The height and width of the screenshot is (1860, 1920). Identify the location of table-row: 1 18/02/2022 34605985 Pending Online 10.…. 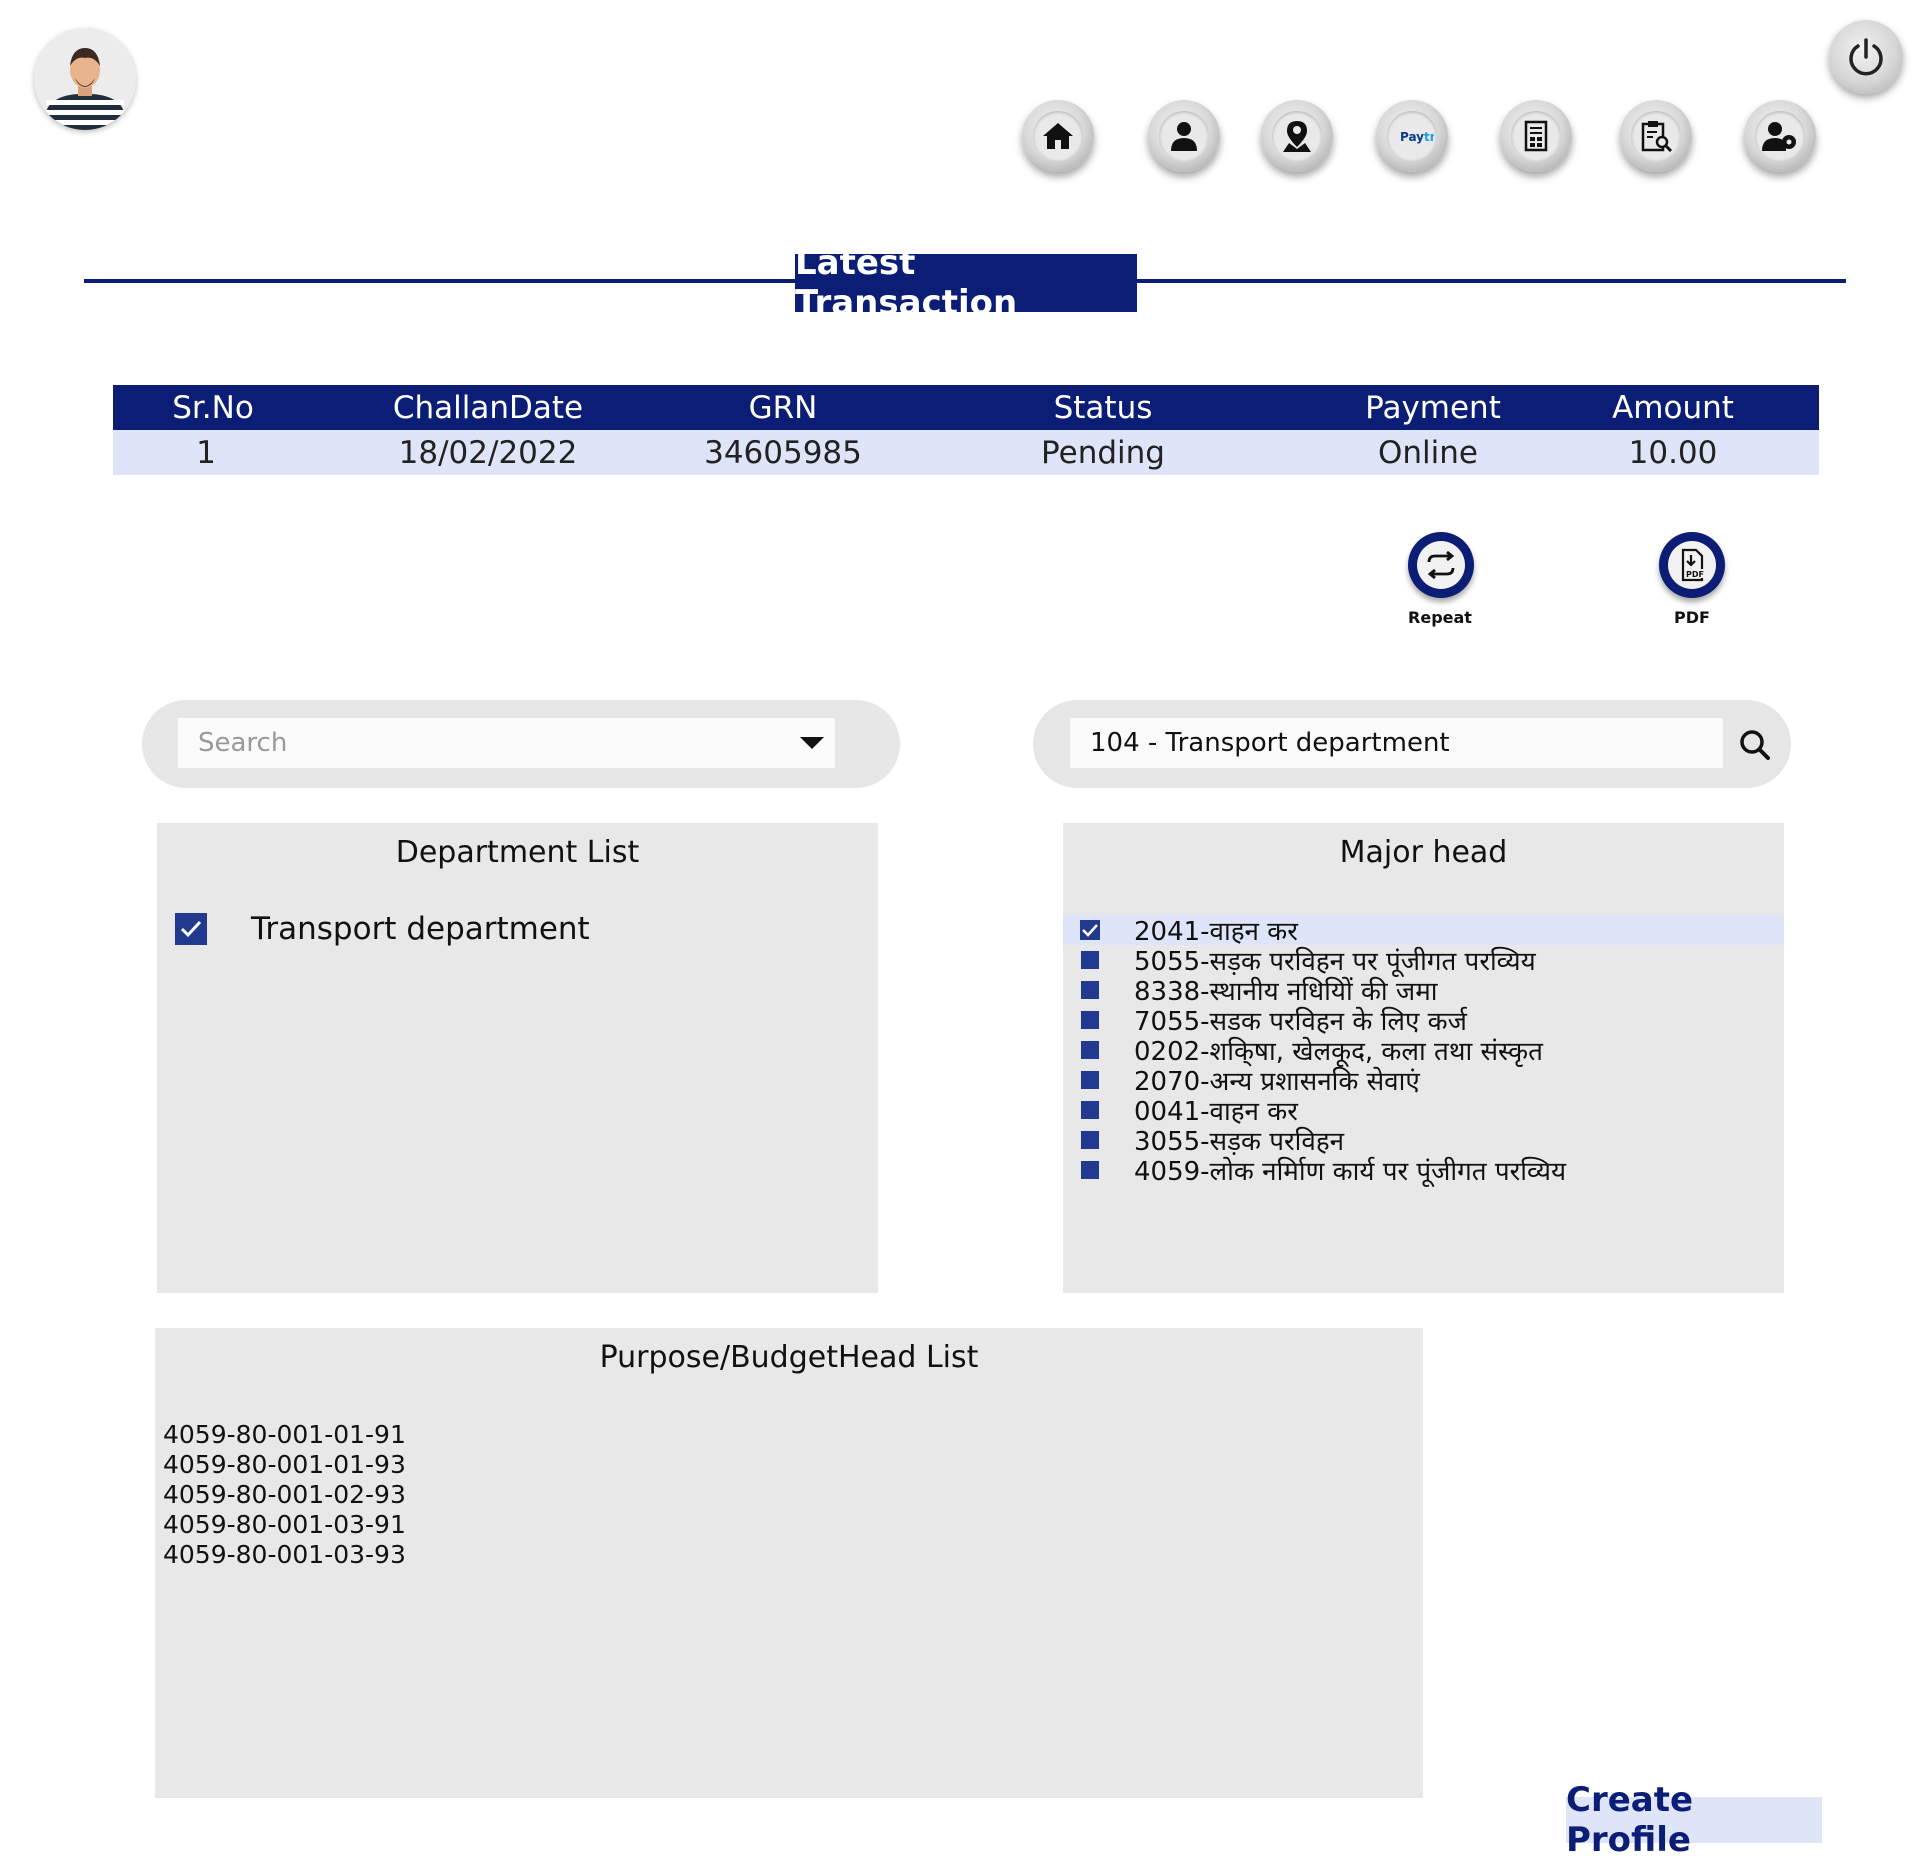
(966, 452).